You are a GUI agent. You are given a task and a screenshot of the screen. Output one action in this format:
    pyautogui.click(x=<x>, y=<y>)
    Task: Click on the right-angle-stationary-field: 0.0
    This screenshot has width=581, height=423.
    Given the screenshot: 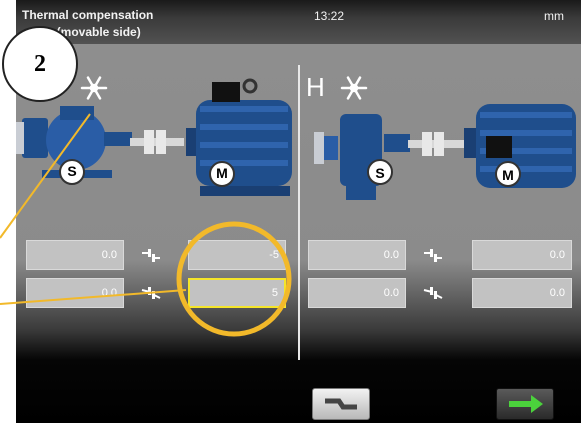 What is the action you would take?
    pyautogui.click(x=357, y=293)
    